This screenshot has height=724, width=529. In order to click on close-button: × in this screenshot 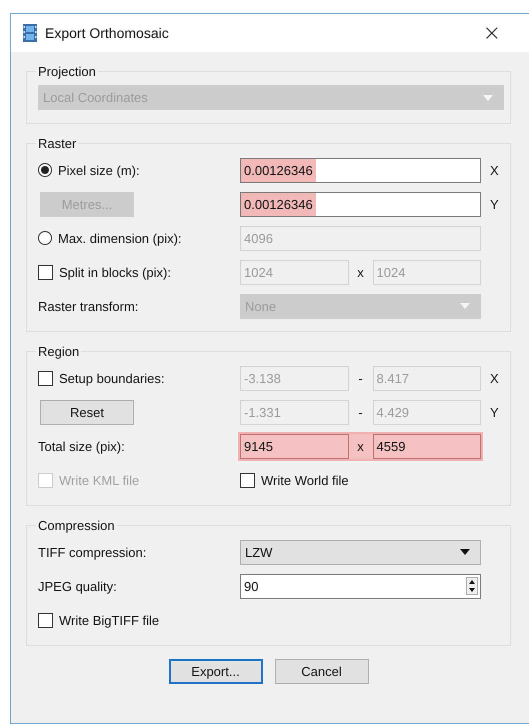, I will do `click(491, 33)`.